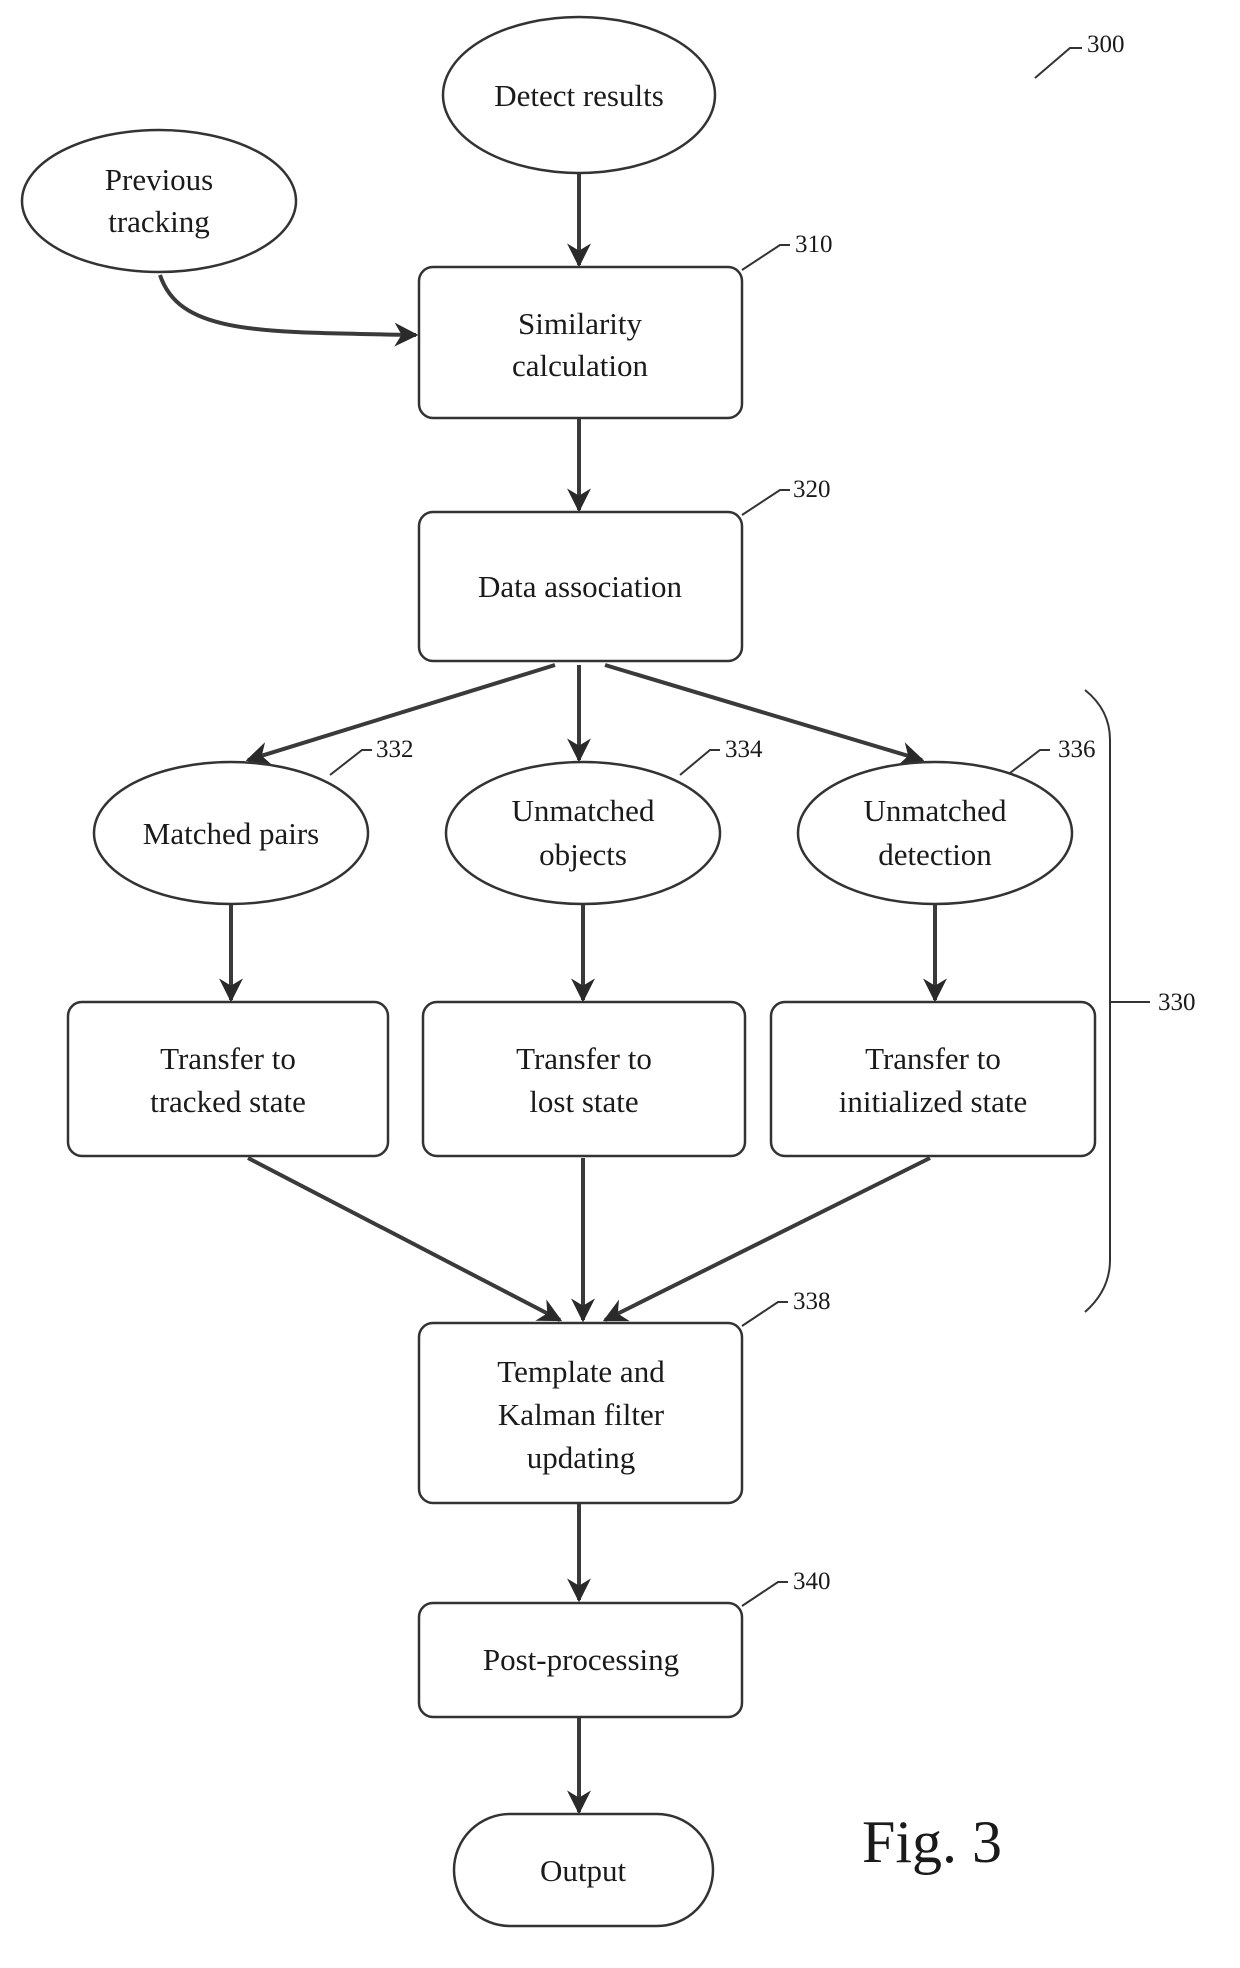 The image size is (1240, 1968). Describe the element at coordinates (159, 179) in the screenshot. I see `node-label-line-1: Previous` at that location.